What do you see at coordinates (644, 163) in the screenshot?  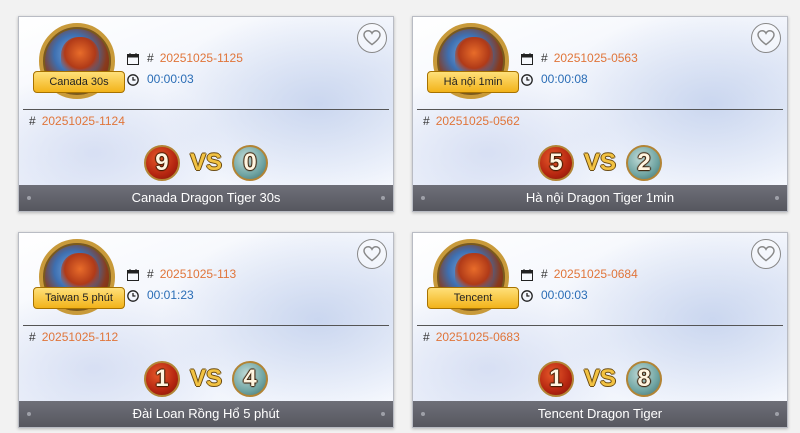 I see `tiger-score-ball: 2` at bounding box center [644, 163].